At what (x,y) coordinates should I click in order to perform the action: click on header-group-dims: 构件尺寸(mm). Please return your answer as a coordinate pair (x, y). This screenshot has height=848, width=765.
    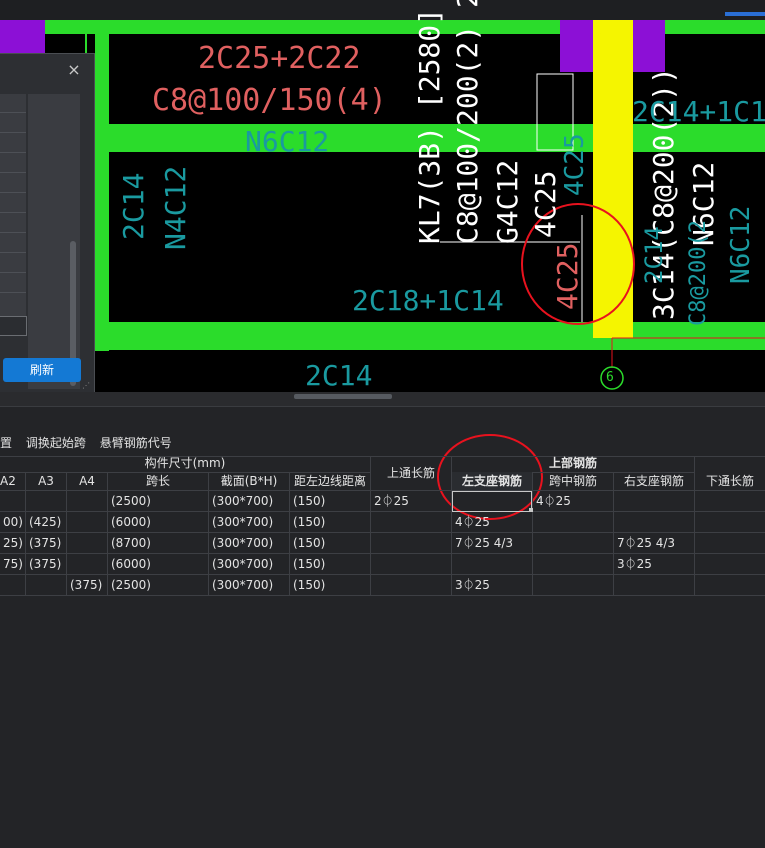
    Looking at the image, I should click on (185, 463).